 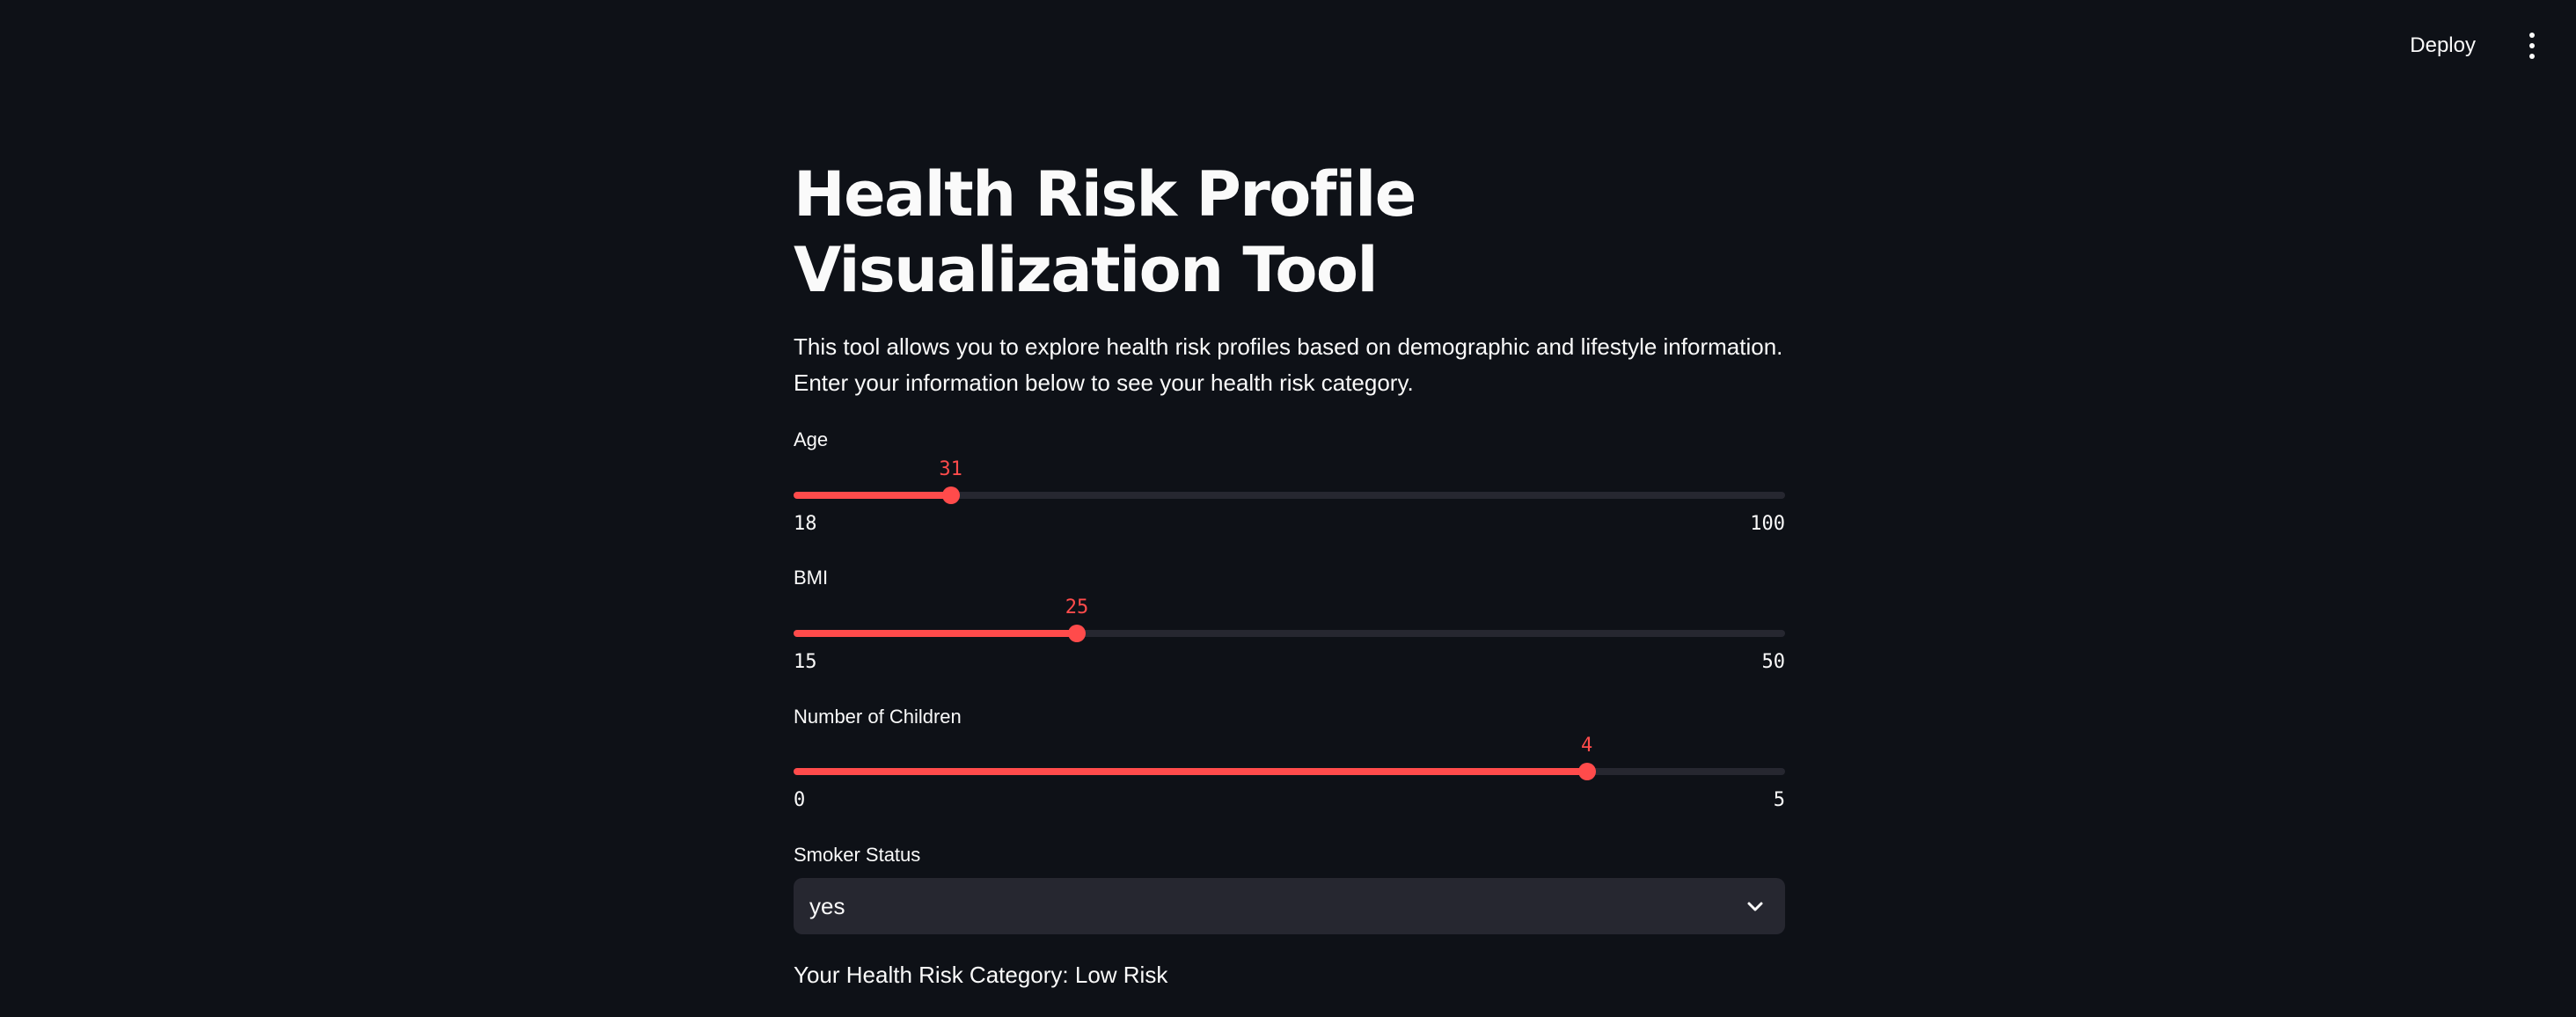 I want to click on smoker-status-select: yes, so click(x=1289, y=906).